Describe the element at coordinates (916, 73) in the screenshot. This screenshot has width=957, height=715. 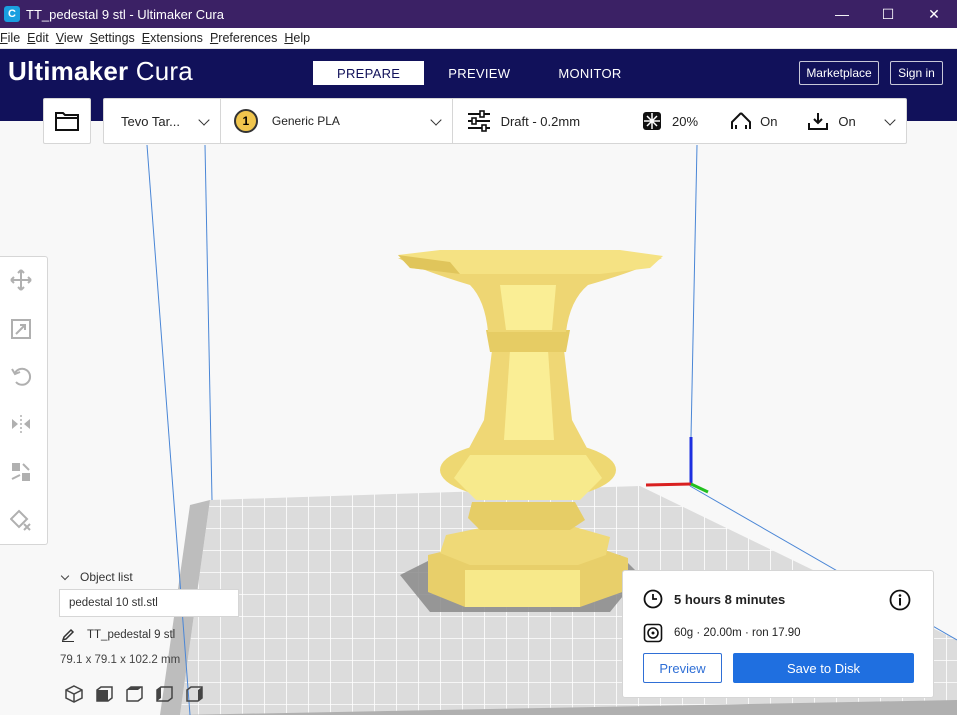
I see `sign-in-button: Sign in` at that location.